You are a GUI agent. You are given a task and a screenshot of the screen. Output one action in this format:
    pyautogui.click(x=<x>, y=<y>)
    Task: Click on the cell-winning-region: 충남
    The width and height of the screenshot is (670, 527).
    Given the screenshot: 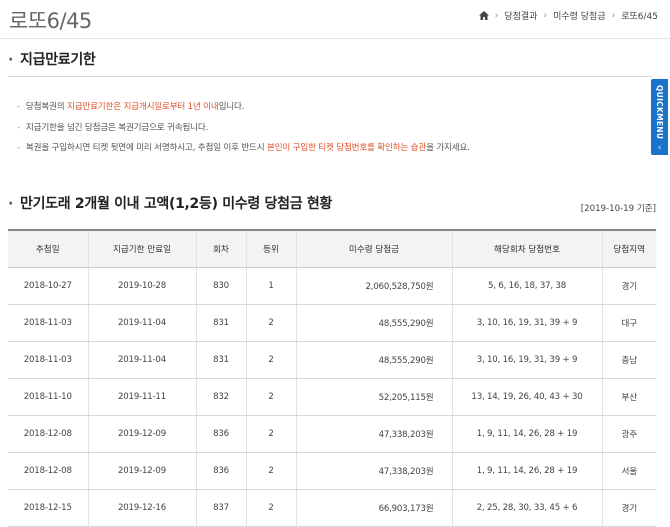 What is the action you would take?
    pyautogui.click(x=628, y=360)
    